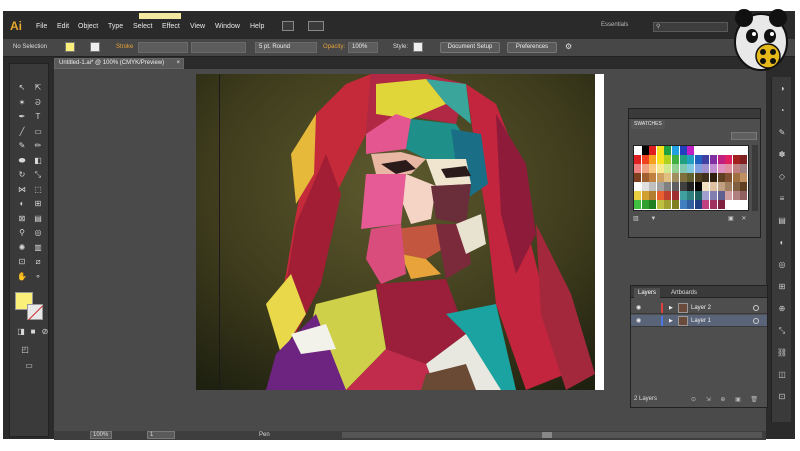  What do you see at coordinates (782, 309) in the screenshot?
I see `pathfinder-icon: ⊕` at bounding box center [782, 309].